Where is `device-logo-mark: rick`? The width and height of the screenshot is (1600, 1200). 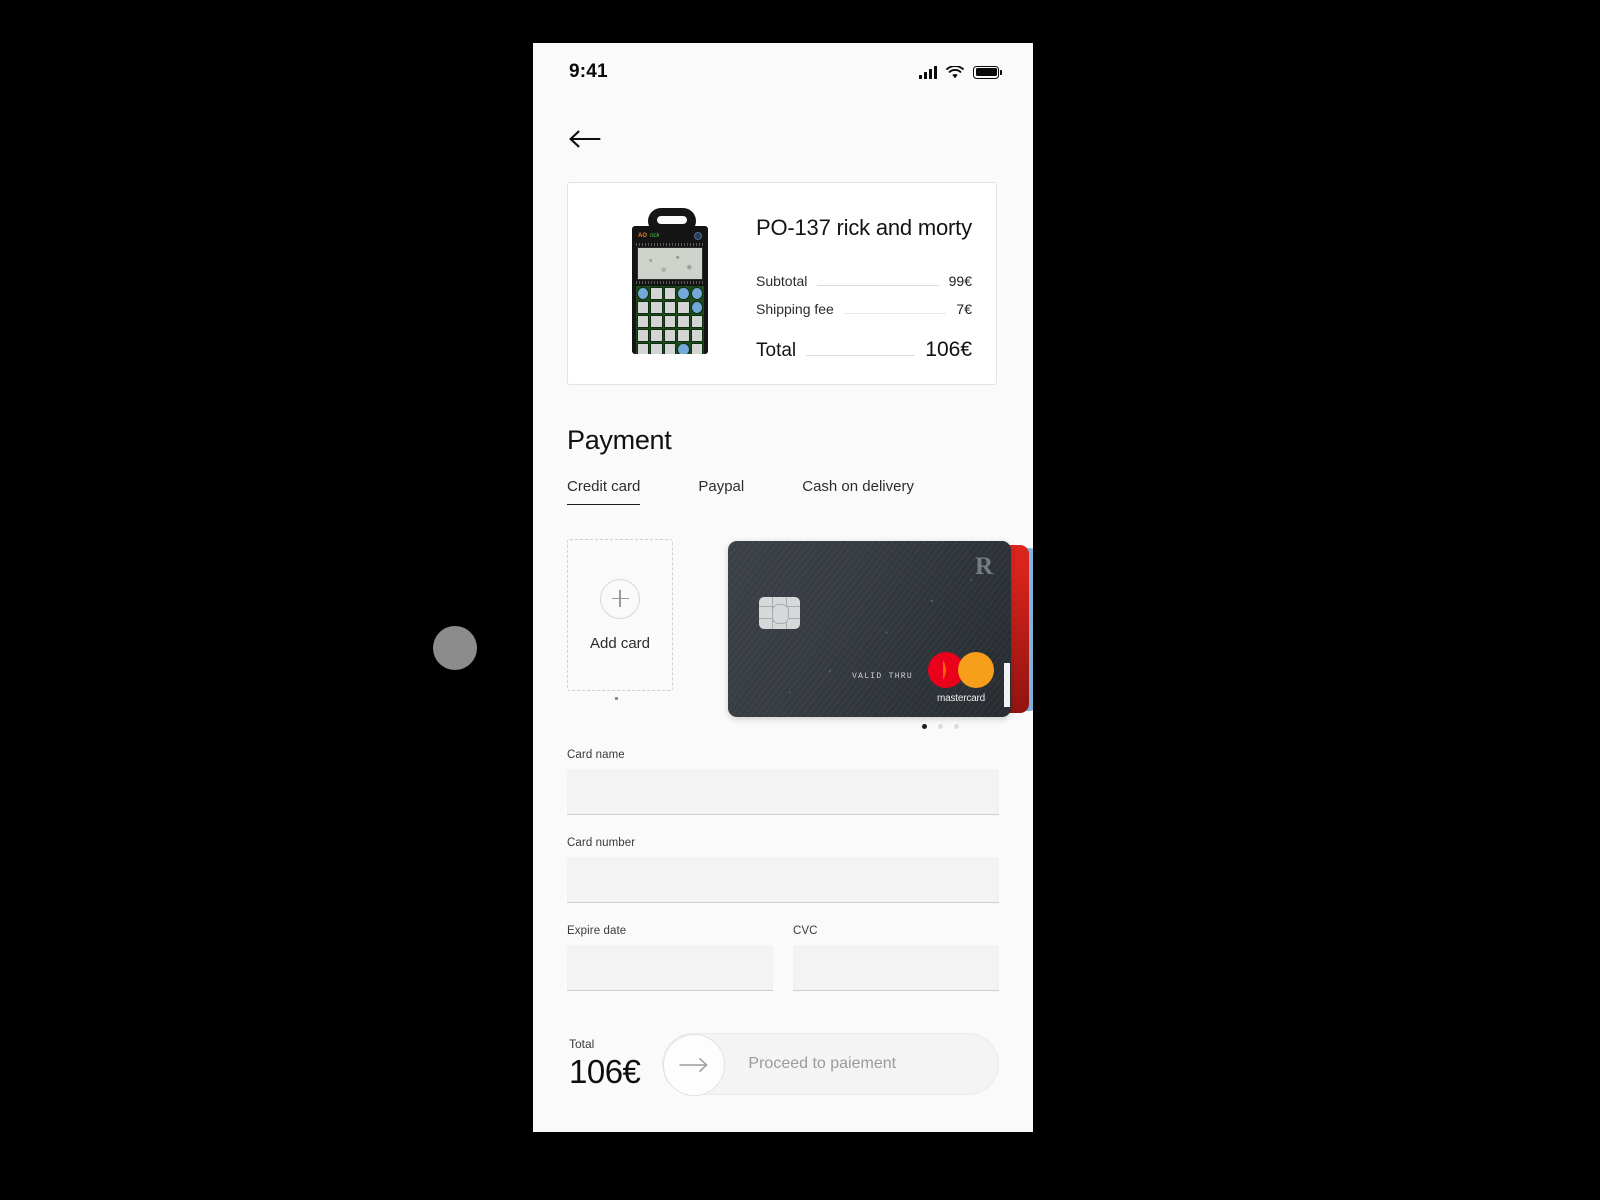
device-logo-mark: rick is located at coordinates (655, 236).